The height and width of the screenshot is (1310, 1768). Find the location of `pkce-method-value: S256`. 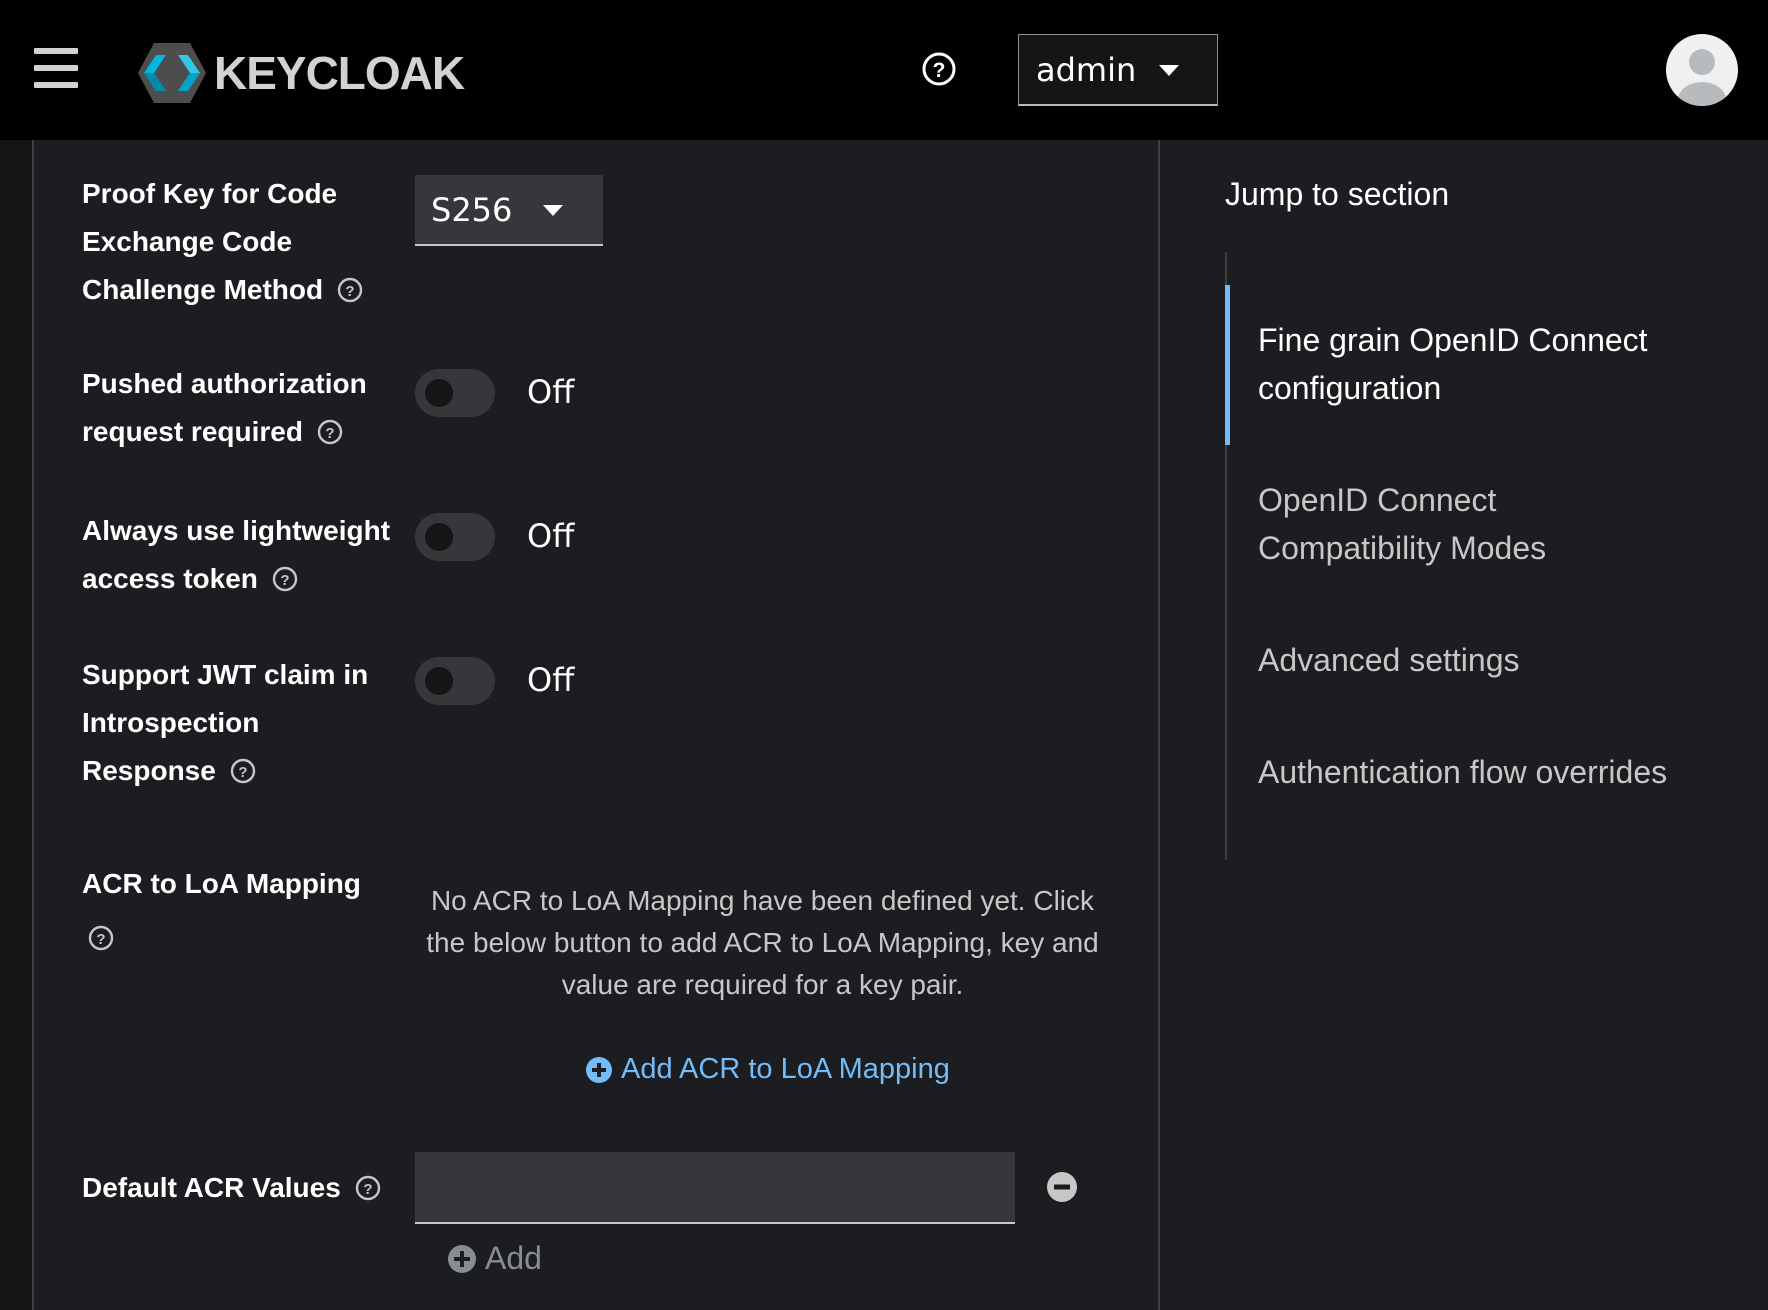

pkce-method-value: S256 is located at coordinates (472, 210).